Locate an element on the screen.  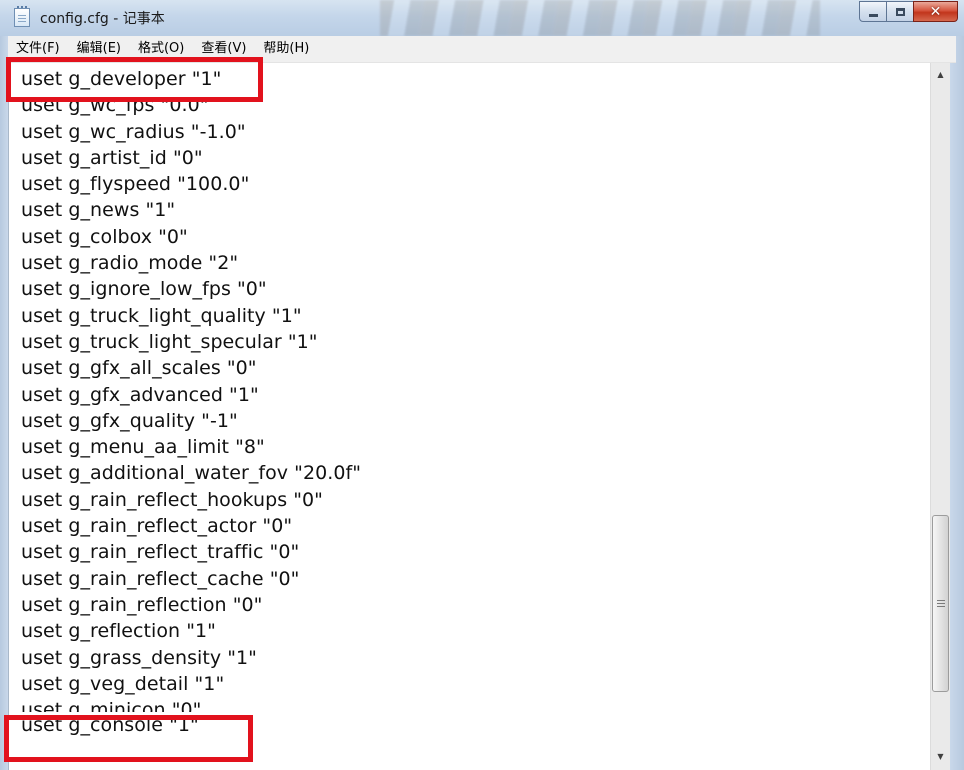
text-line: uset g_truck_light_specular "1" is located at coordinates (169, 341).